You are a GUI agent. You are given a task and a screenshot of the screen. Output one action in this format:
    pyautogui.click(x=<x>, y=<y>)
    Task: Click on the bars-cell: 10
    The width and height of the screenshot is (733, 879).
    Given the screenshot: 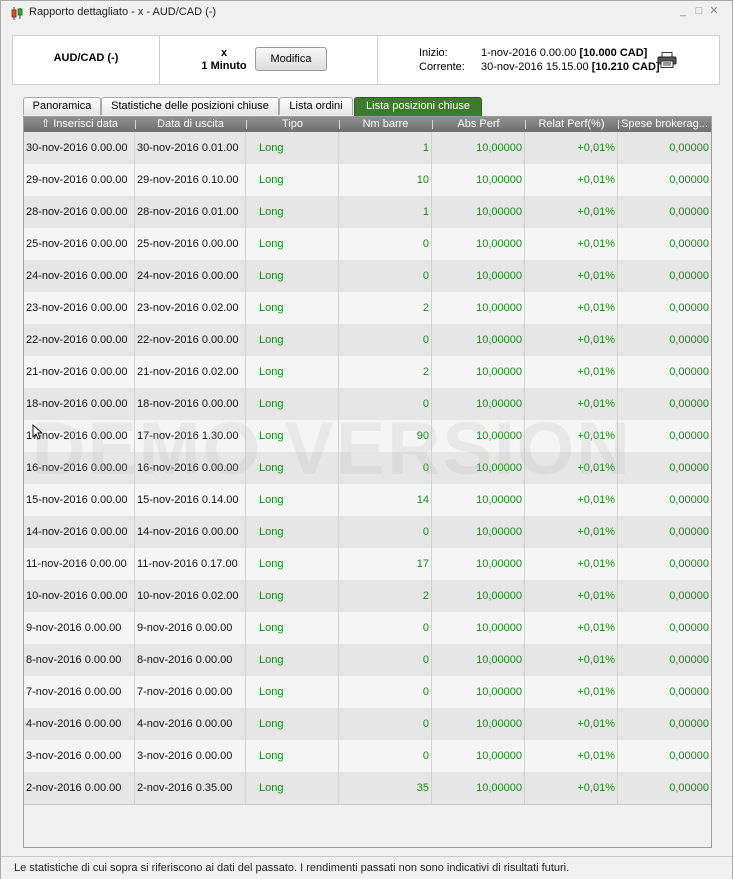 What is the action you would take?
    pyautogui.click(x=385, y=180)
    